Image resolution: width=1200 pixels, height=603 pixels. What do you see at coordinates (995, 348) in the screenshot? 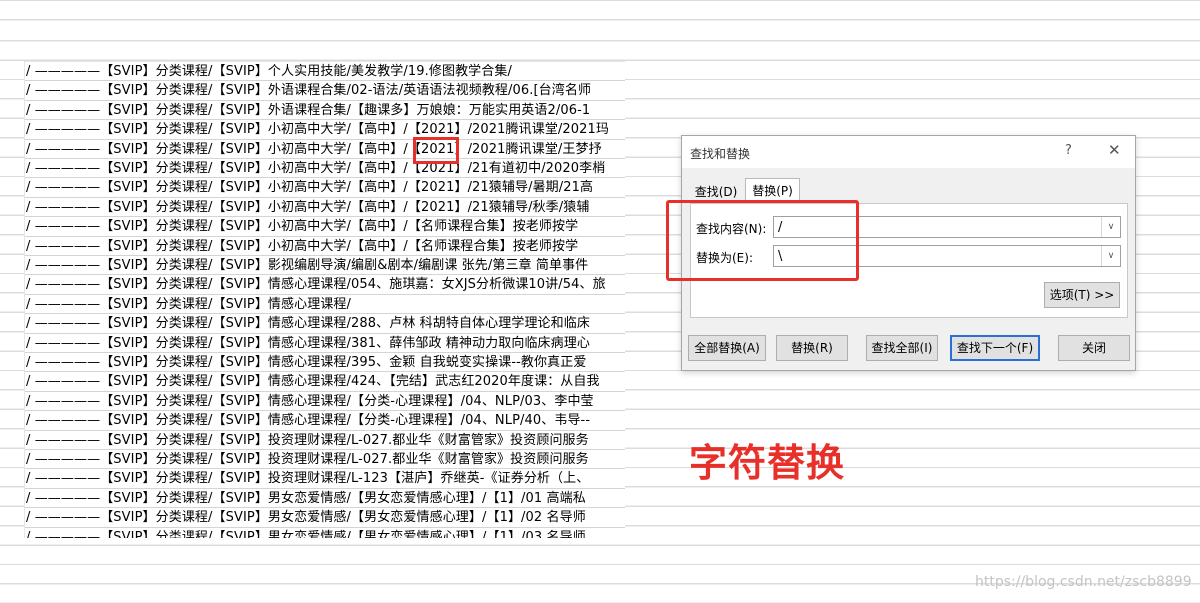
I see `find-next-button: 查找下一个(F)` at bounding box center [995, 348].